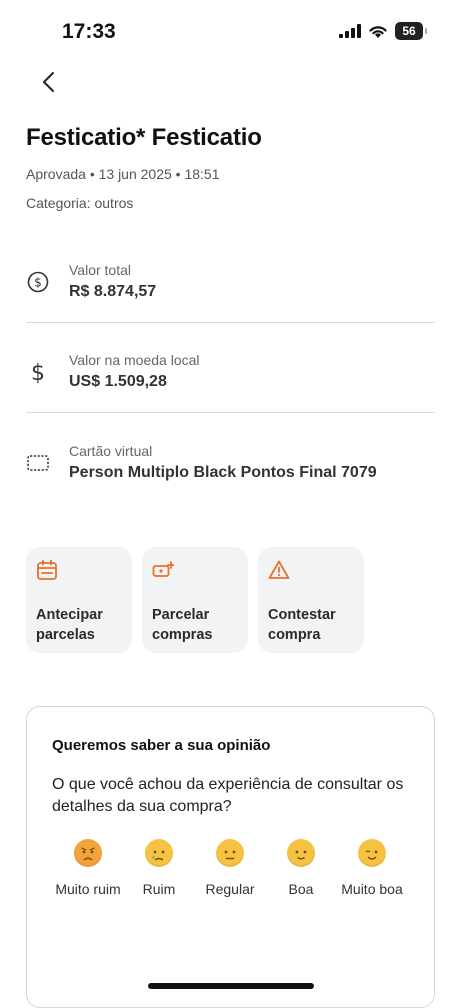 The height and width of the screenshot is (1008, 461). Describe the element at coordinates (134, 360) in the screenshot. I see `detail-label: Valor na moeda local` at that location.